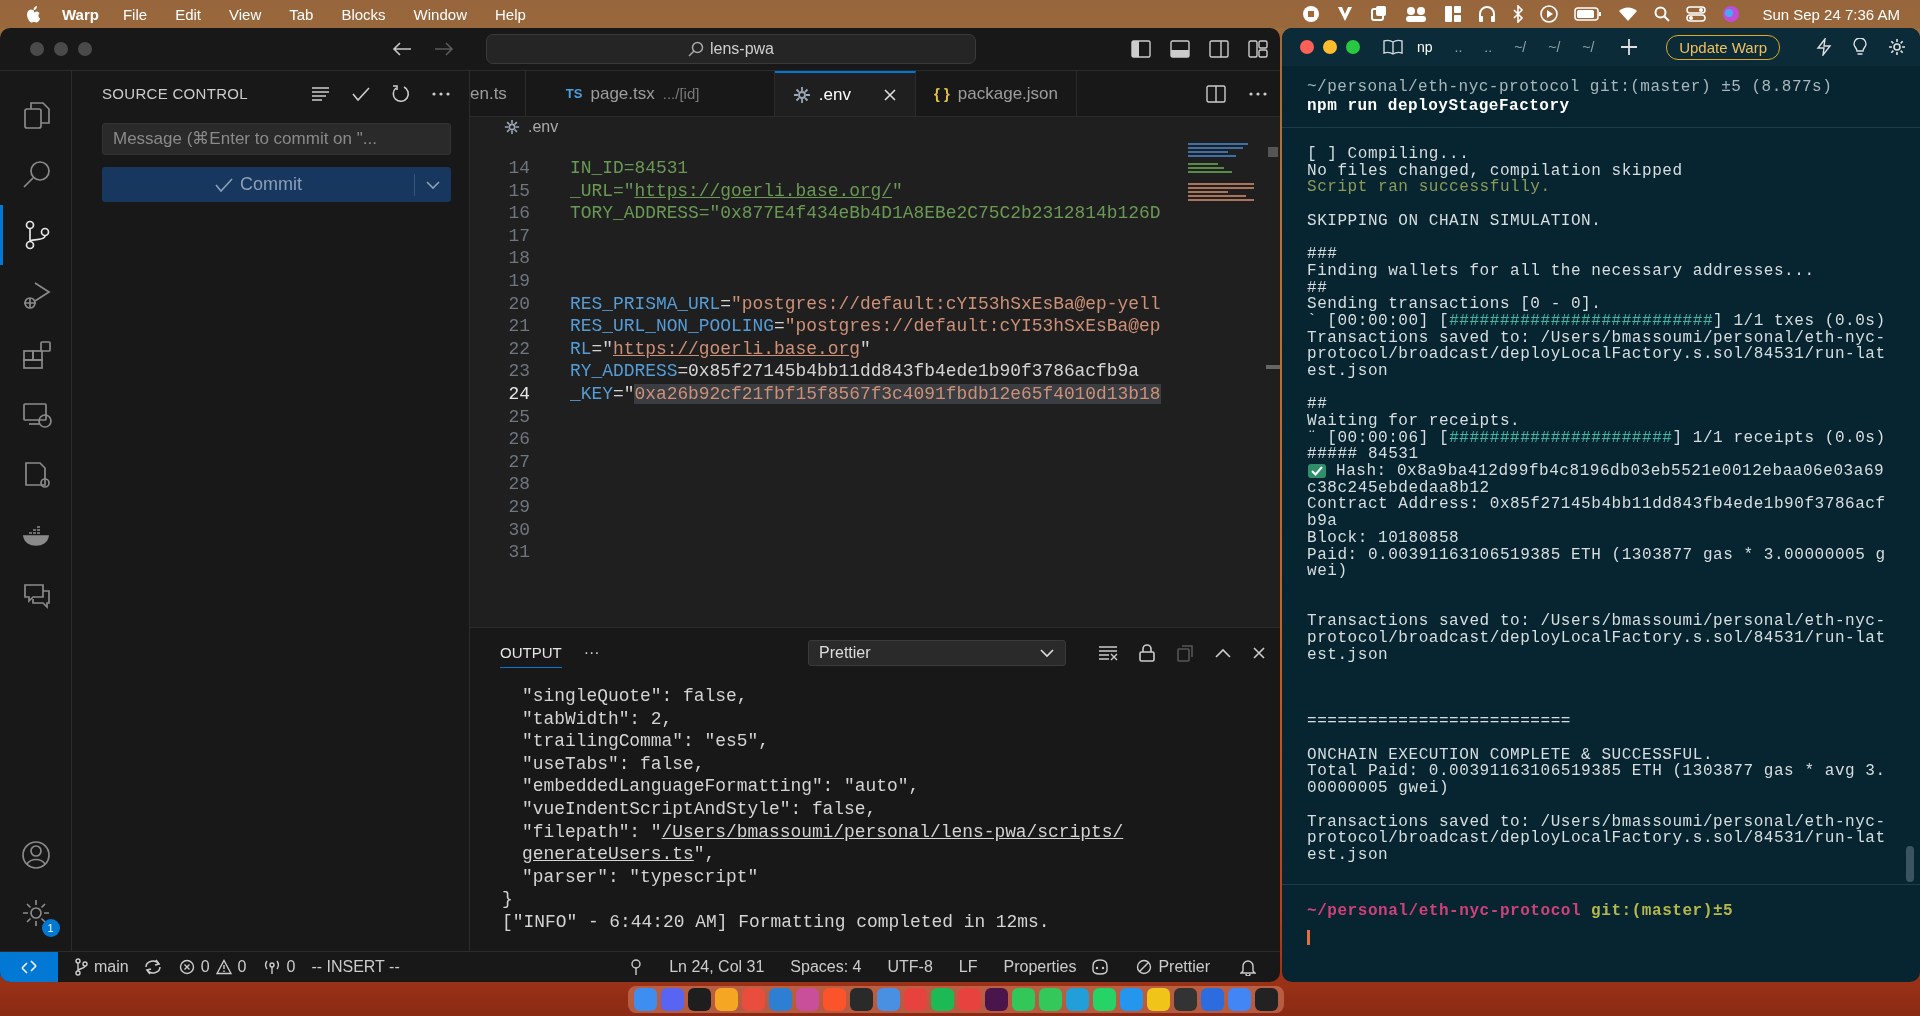  Describe the element at coordinates (276, 184) in the screenshot. I see `commit-button: Commit` at that location.